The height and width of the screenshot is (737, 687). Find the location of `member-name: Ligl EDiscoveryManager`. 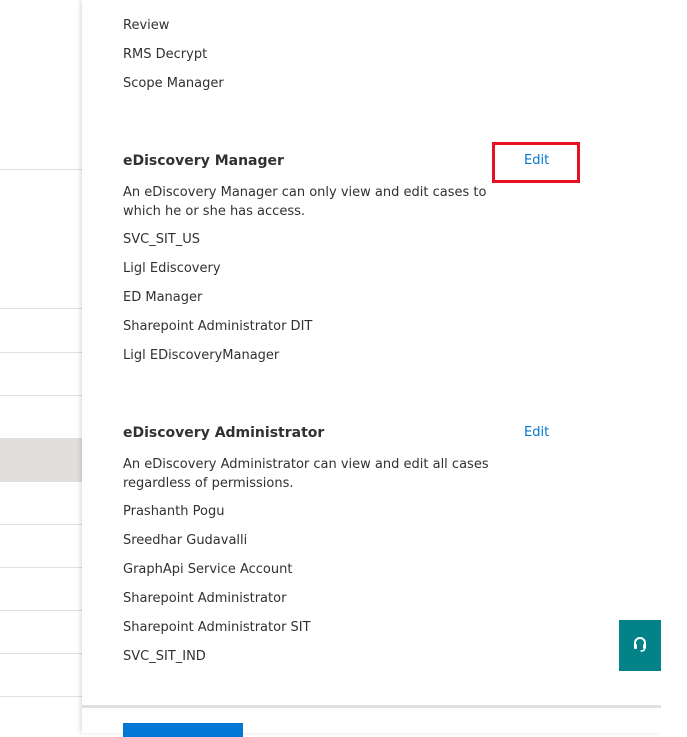

member-name: Ligl EDiscoveryManager is located at coordinates (201, 355).